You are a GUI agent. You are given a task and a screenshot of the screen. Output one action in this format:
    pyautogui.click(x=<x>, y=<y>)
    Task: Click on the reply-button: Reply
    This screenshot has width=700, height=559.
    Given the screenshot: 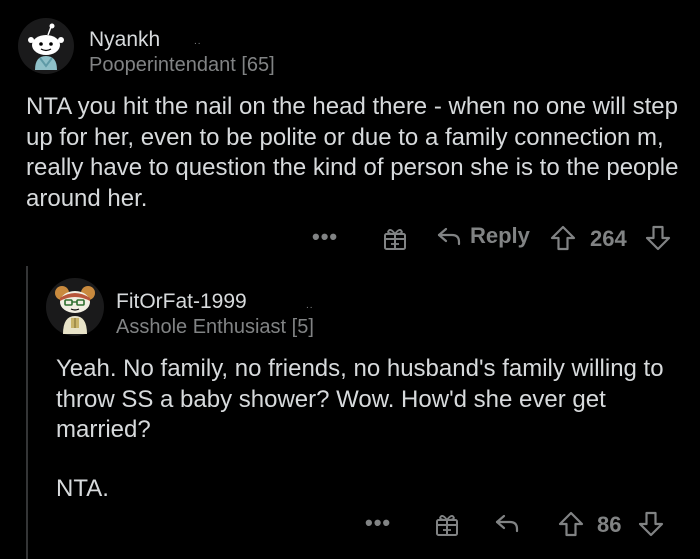 What is the action you would take?
    pyautogui.click(x=483, y=236)
    